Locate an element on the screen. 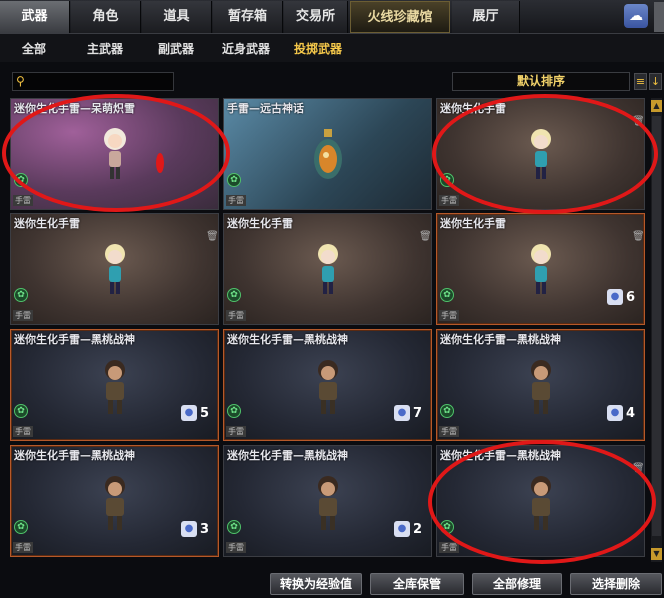 The width and height of the screenshot is (664, 598). sort-dropdown: 默认排序 is located at coordinates (541, 81).